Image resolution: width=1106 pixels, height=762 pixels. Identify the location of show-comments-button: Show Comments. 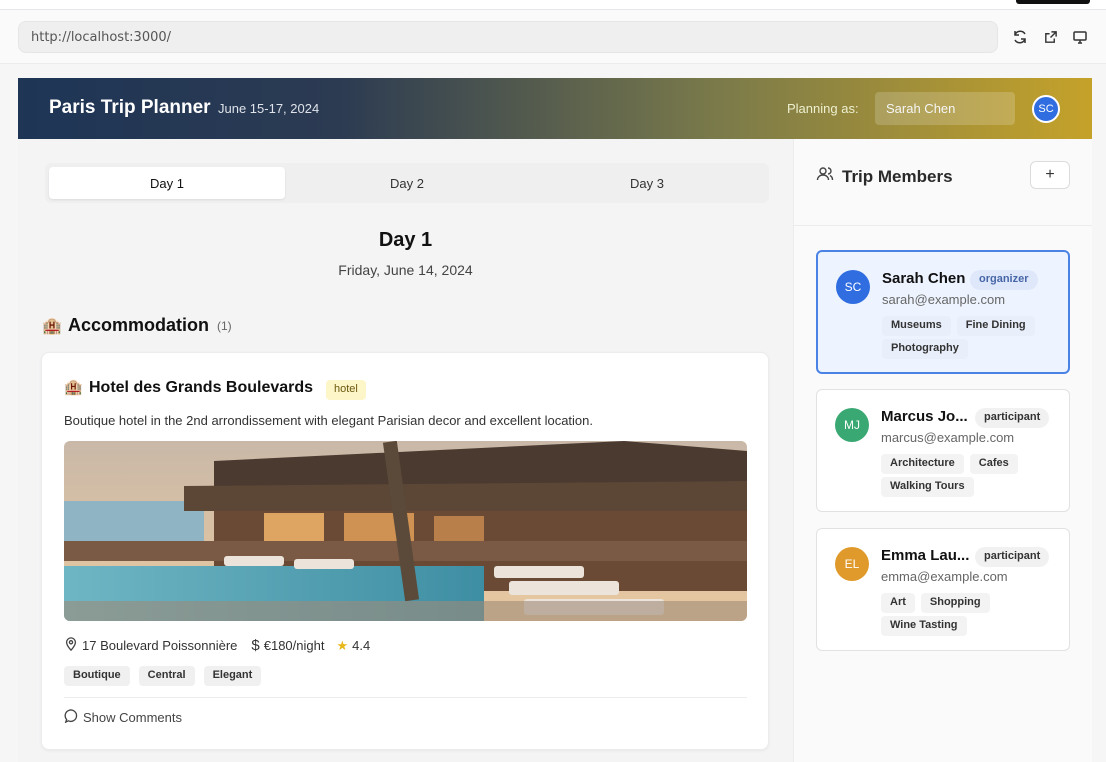
(123, 717).